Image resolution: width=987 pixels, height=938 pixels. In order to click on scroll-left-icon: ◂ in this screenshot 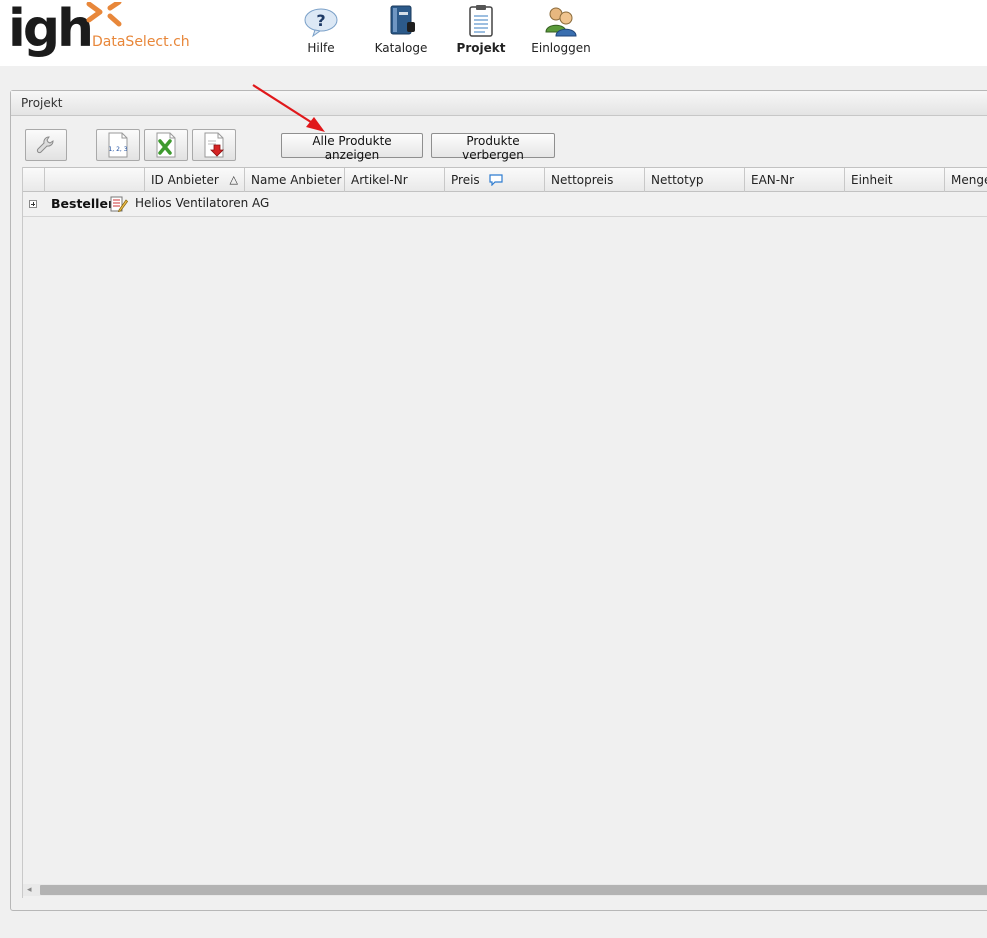, I will do `click(29, 890)`.